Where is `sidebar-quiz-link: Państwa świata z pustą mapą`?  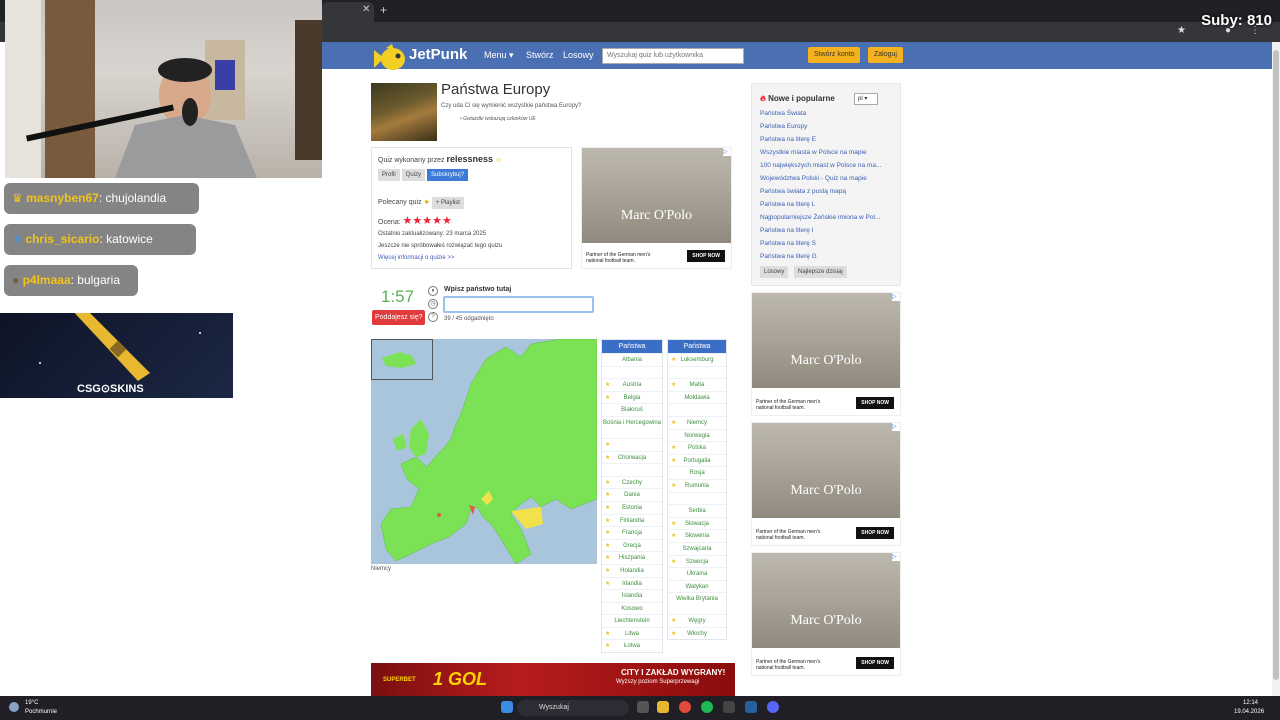 sidebar-quiz-link: Państwa świata z pustą mapą is located at coordinates (803, 191).